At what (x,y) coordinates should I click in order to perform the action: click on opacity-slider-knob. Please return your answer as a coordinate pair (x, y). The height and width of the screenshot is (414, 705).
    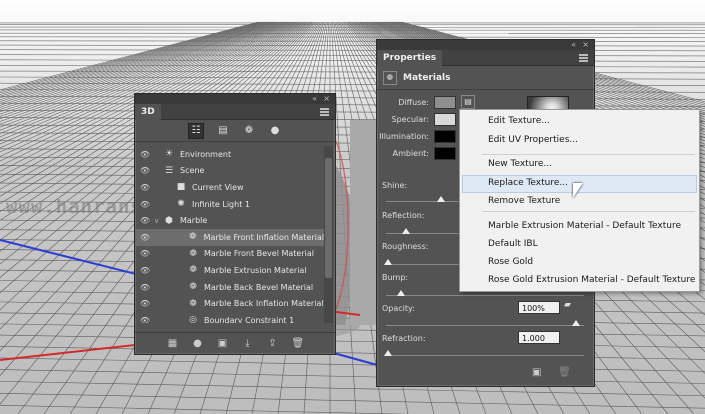
    Looking at the image, I should click on (576, 323).